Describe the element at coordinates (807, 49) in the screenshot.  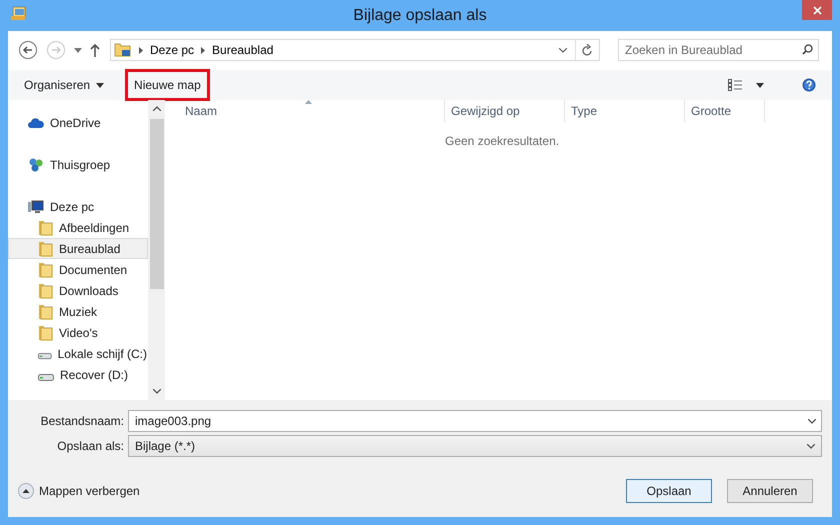
I see `search-icon` at that location.